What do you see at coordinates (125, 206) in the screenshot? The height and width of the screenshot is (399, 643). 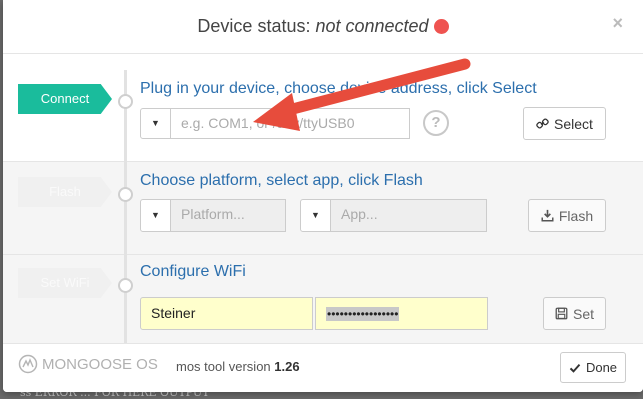 I see `timeline-line` at bounding box center [125, 206].